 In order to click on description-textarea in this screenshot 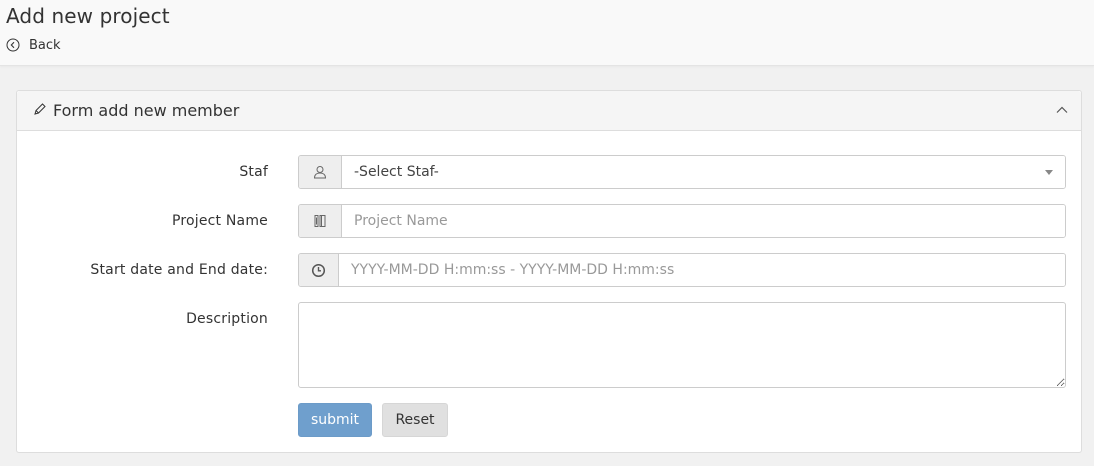, I will do `click(682, 345)`.